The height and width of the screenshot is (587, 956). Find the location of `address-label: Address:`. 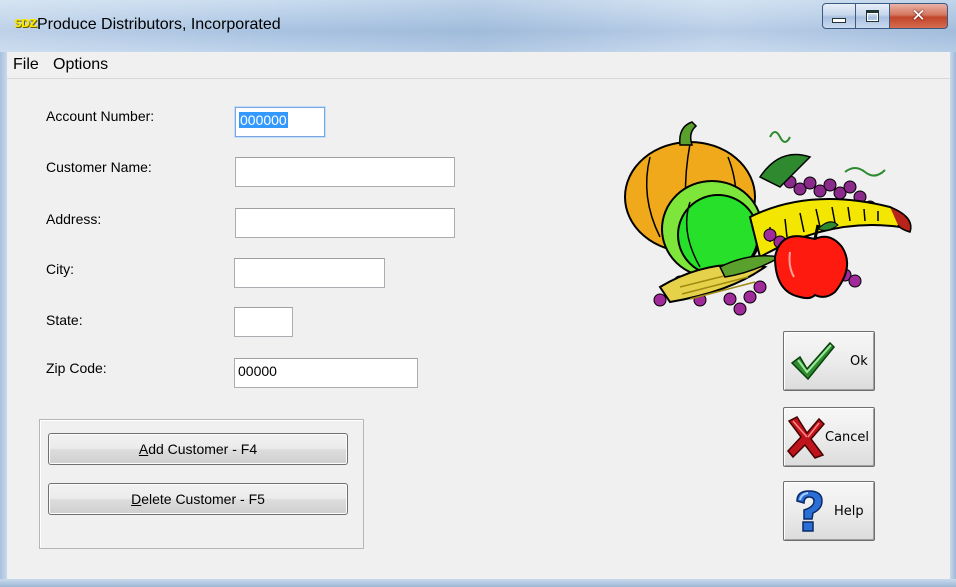

address-label: Address: is located at coordinates (74, 219).